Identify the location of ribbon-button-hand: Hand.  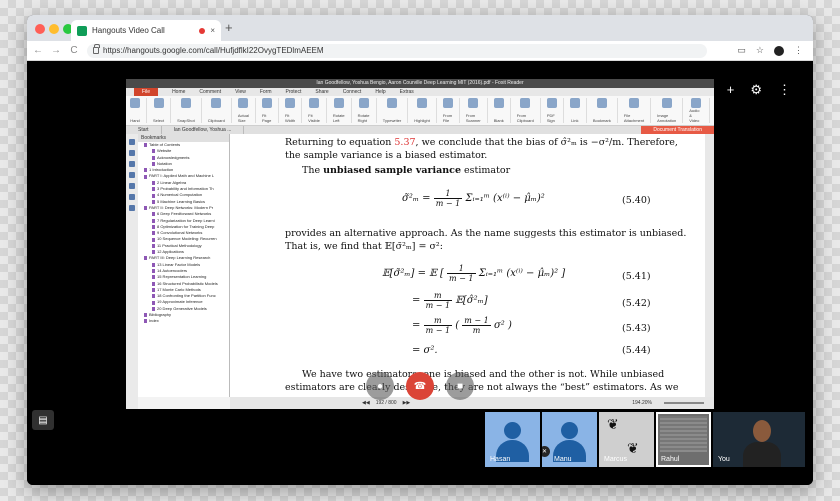
(138, 110).